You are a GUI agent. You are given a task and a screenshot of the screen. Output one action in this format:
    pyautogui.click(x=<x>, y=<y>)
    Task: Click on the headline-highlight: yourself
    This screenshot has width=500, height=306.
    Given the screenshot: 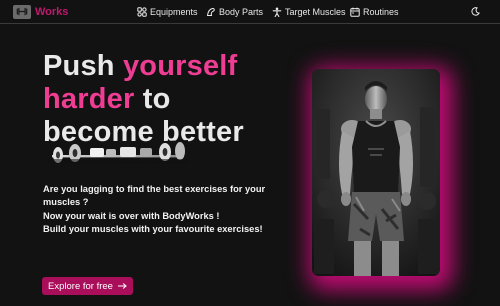 What is the action you would take?
    pyautogui.click(x=180, y=66)
    